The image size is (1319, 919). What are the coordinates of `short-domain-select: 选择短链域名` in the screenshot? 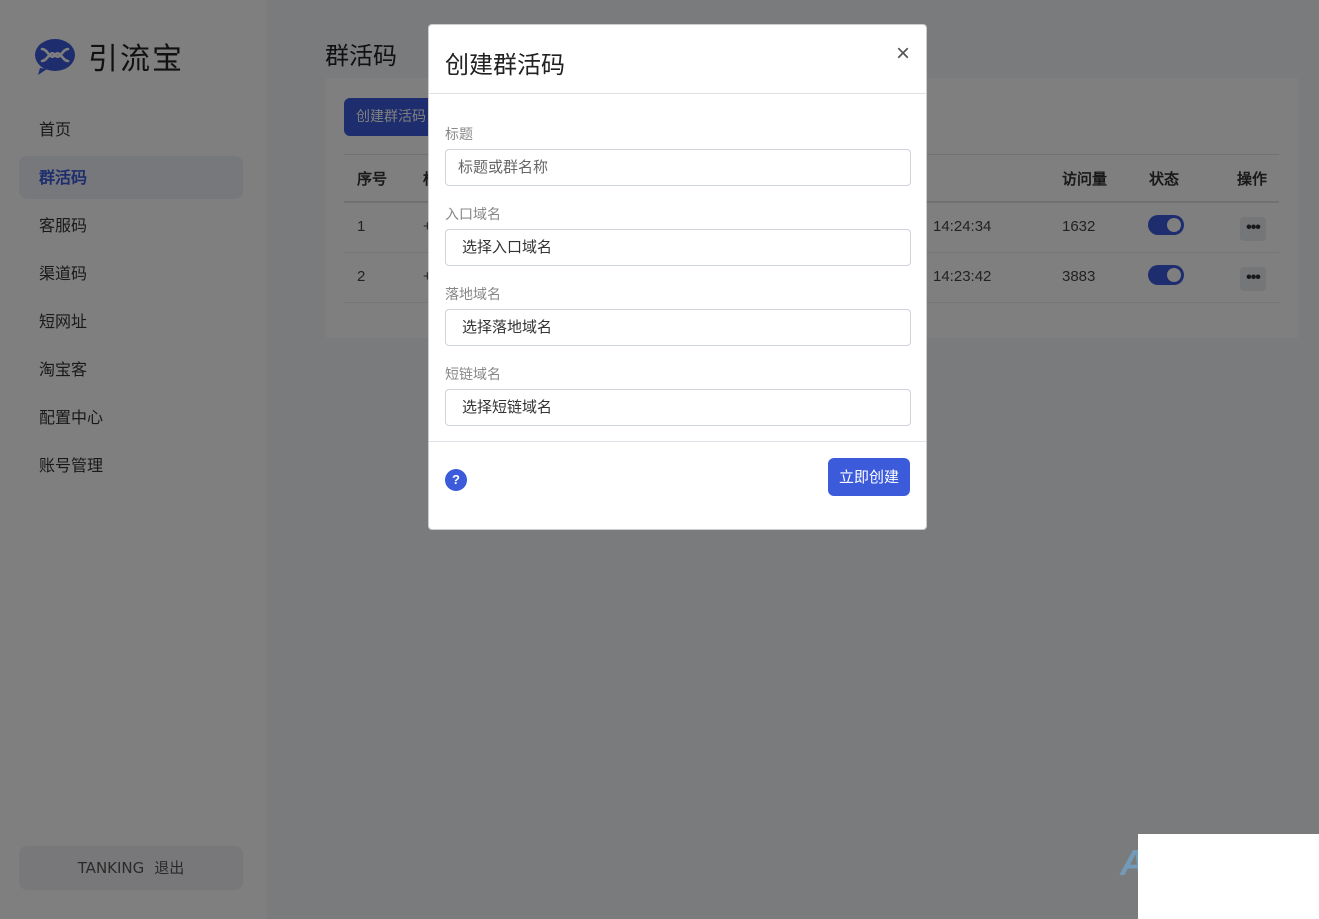 It's located at (678, 407).